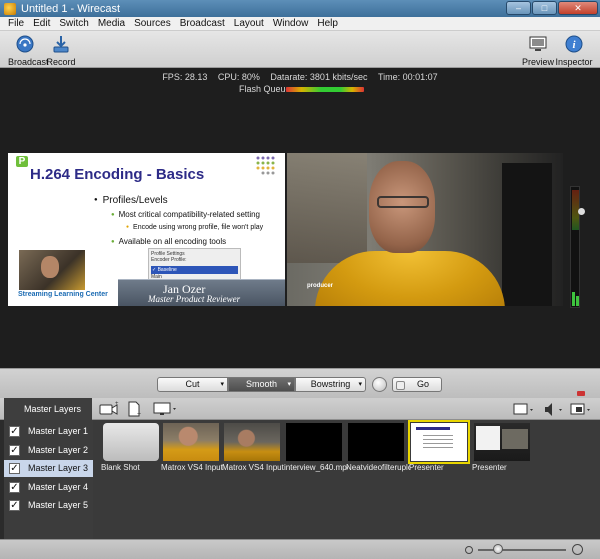  What do you see at coordinates (524, 409) in the screenshot?
I see `shot-view-mode-icon` at bounding box center [524, 409].